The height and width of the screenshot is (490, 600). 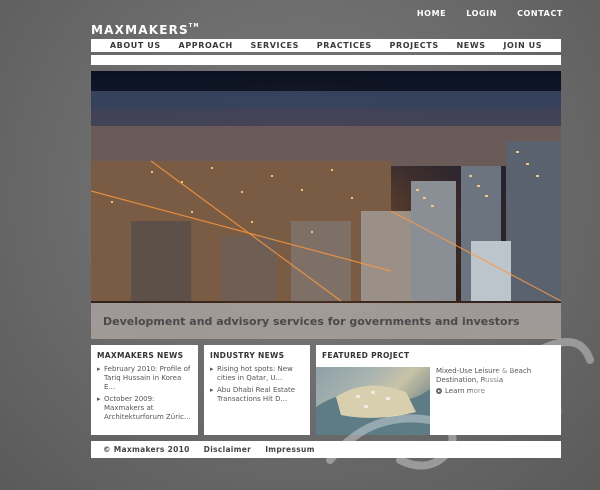 What do you see at coordinates (326, 449) in the screenshot?
I see `footer: © Maxmakers 2010 Disclaimer Impressum` at bounding box center [326, 449].